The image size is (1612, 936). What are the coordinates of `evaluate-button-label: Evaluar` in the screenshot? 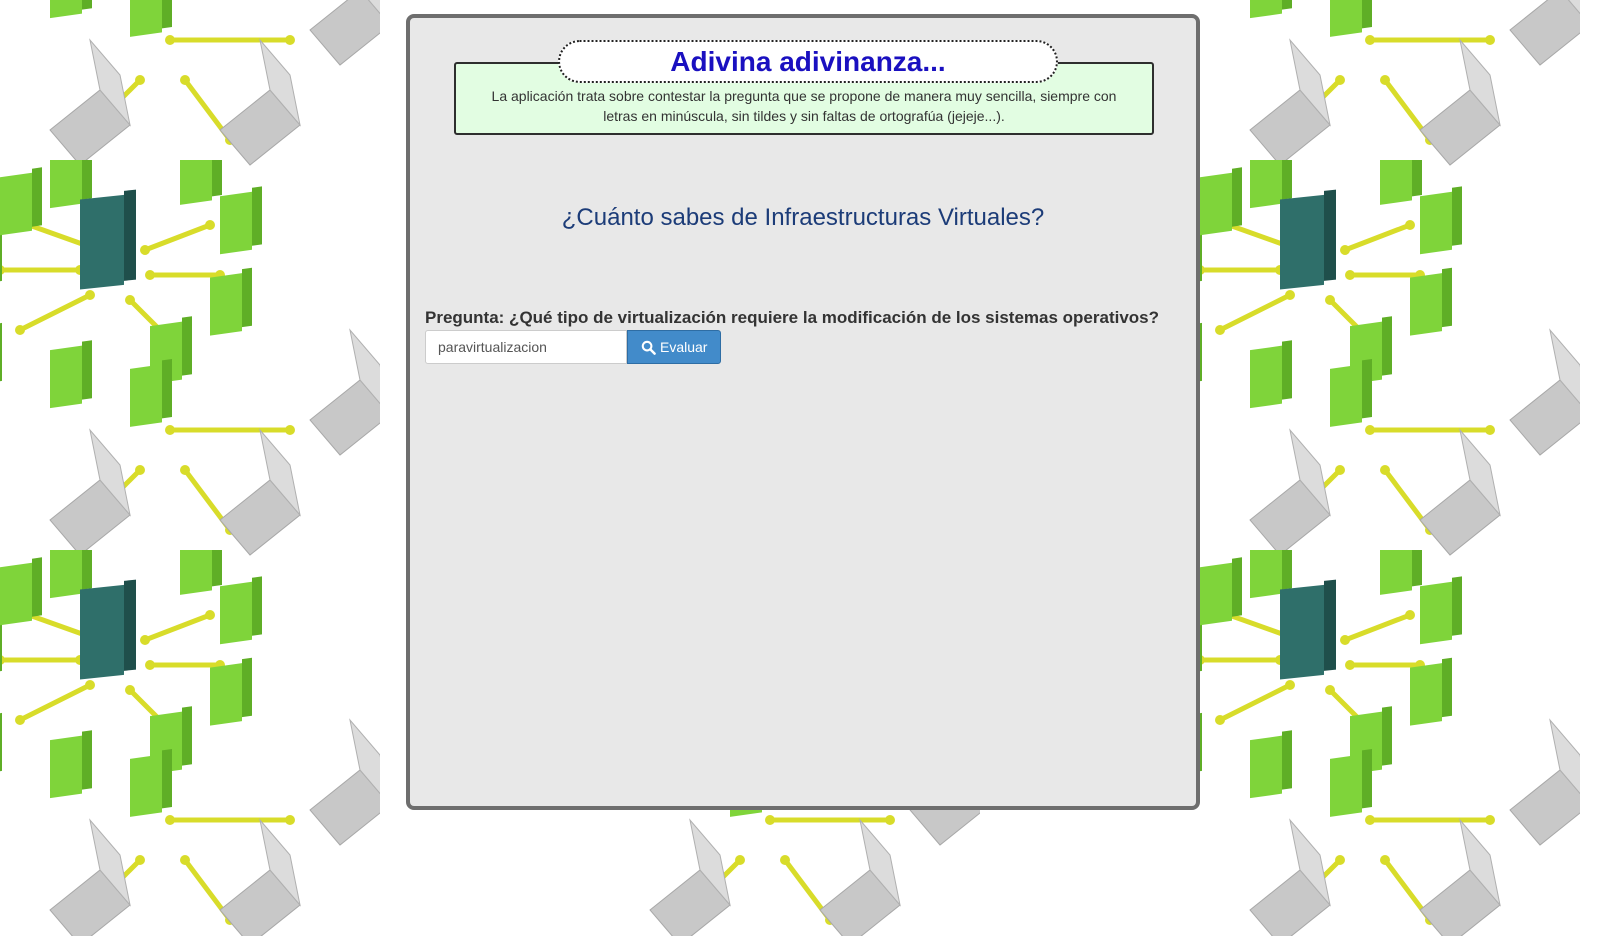 It's located at (684, 347).